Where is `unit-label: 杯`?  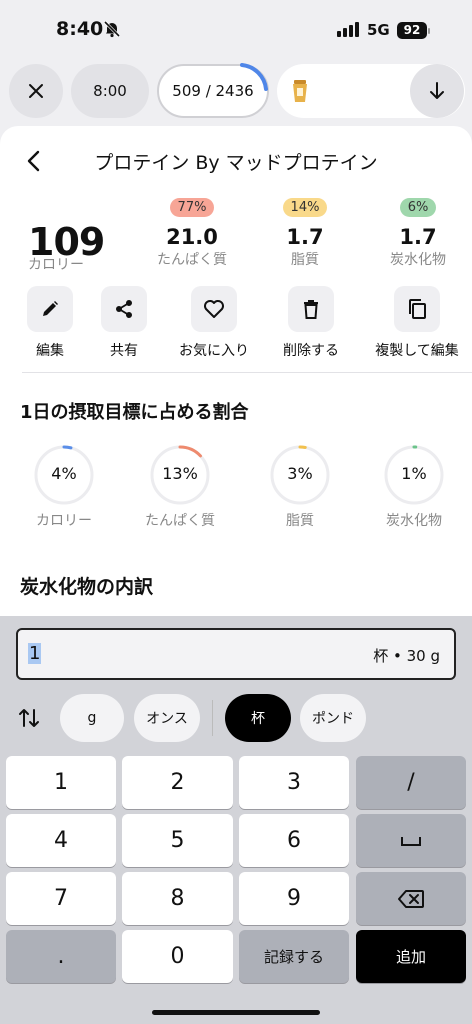
unit-label: 杯 is located at coordinates (258, 719).